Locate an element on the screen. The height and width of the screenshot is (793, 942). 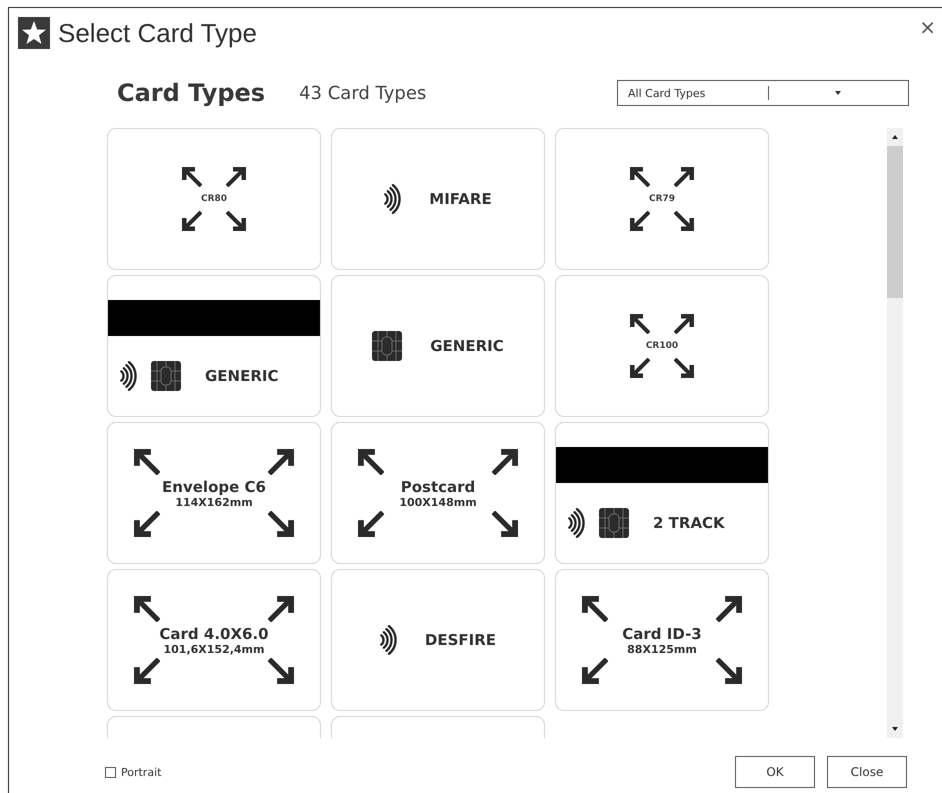
card-tile: CR80 is located at coordinates (214, 199).